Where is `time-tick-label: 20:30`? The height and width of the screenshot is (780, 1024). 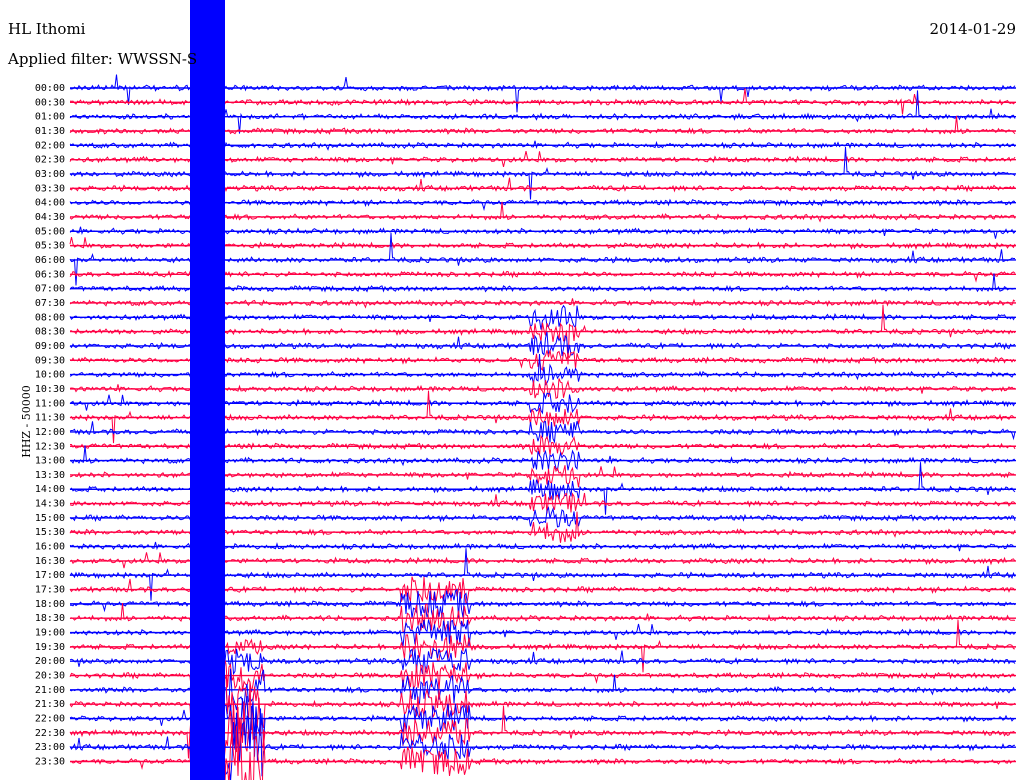 time-tick-label: 20:30 is located at coordinates (50, 676).